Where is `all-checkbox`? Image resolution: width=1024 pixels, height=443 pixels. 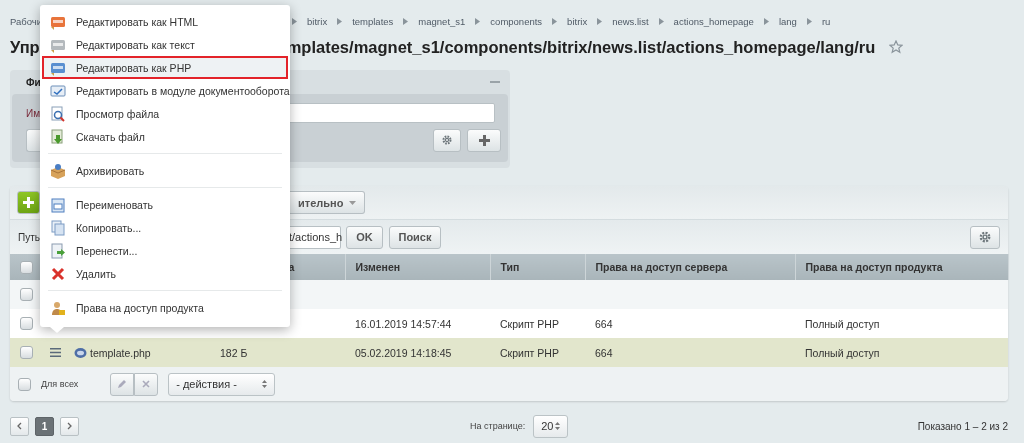
all-checkbox is located at coordinates (24, 384).